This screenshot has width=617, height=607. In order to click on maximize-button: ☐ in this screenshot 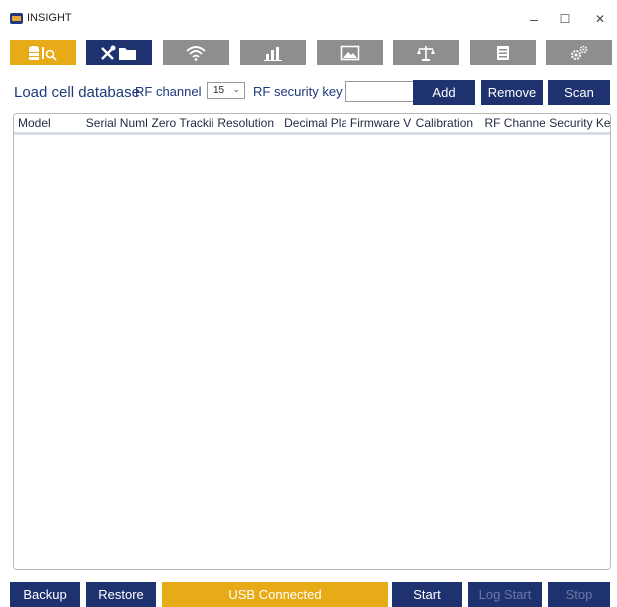, I will do `click(565, 19)`.